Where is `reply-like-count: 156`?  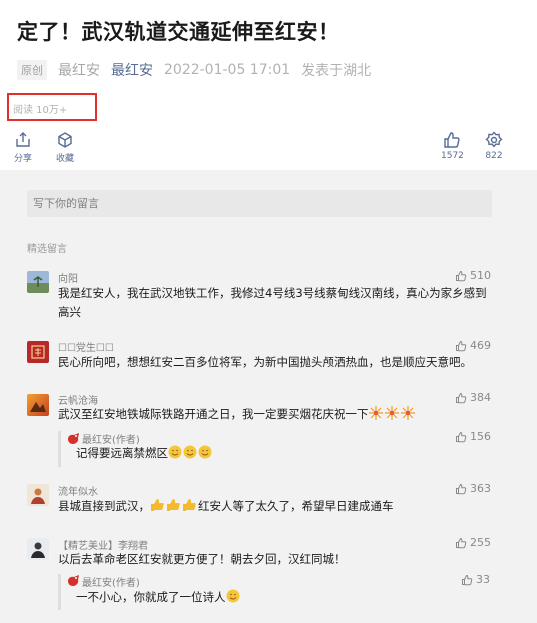
reply-like-count: 156 is located at coordinates (480, 436).